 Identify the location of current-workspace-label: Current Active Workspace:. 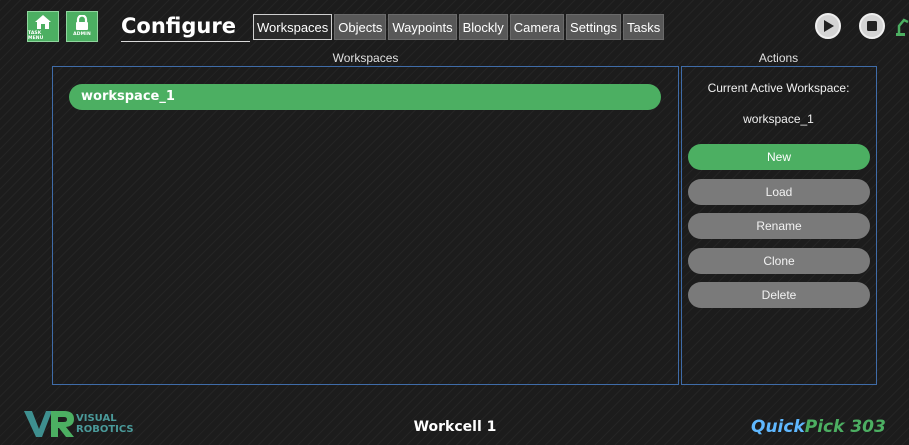
(778, 88).